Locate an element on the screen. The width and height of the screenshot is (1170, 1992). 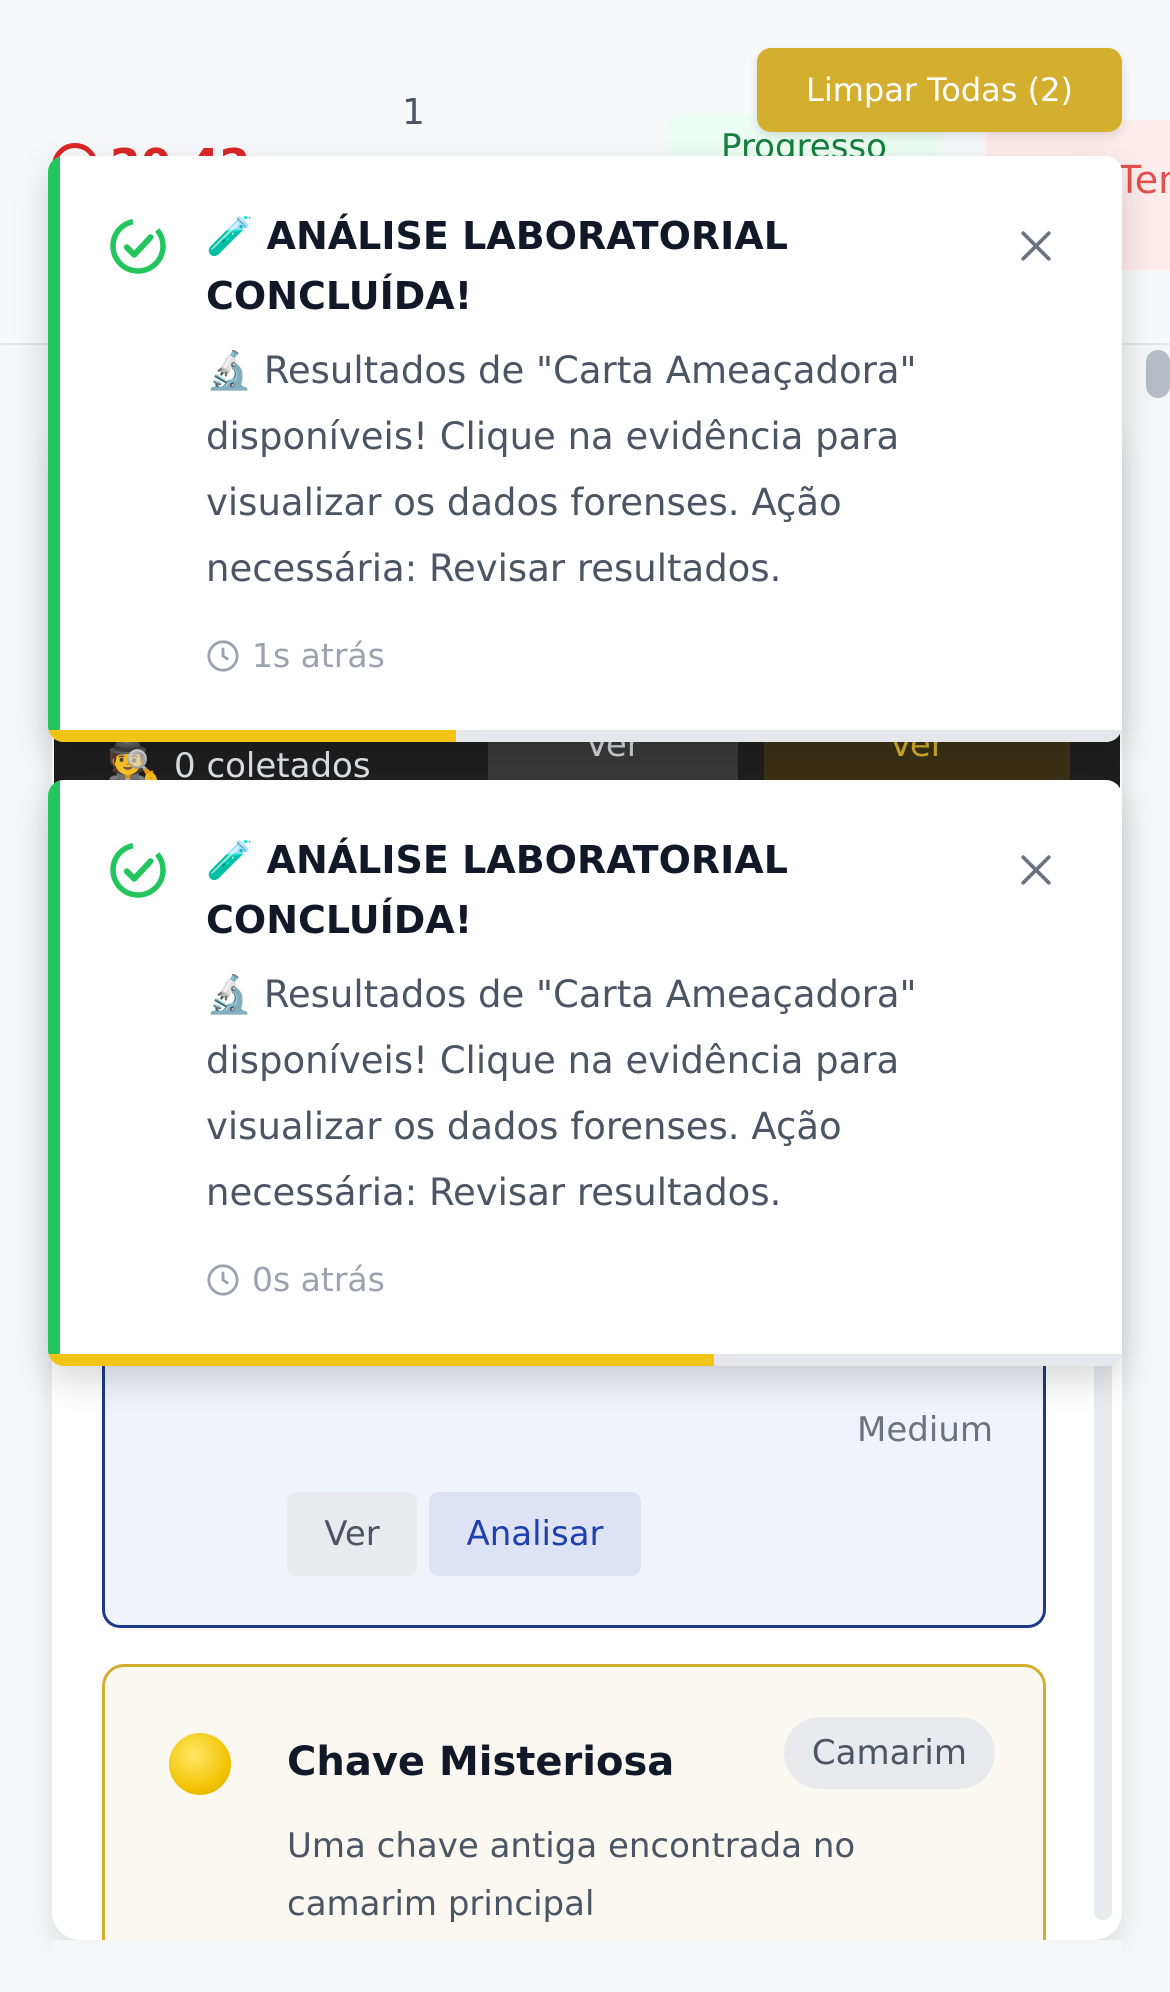
yellow-circle-icon is located at coordinates (200, 1764).